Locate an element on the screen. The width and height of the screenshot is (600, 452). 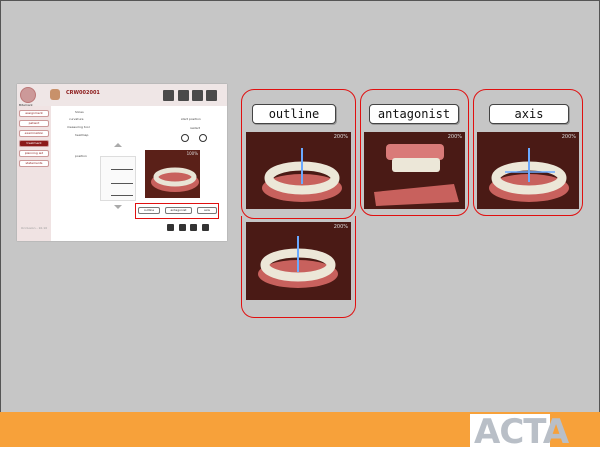
acta-logo: ACTA is located at coordinates (519, 432).